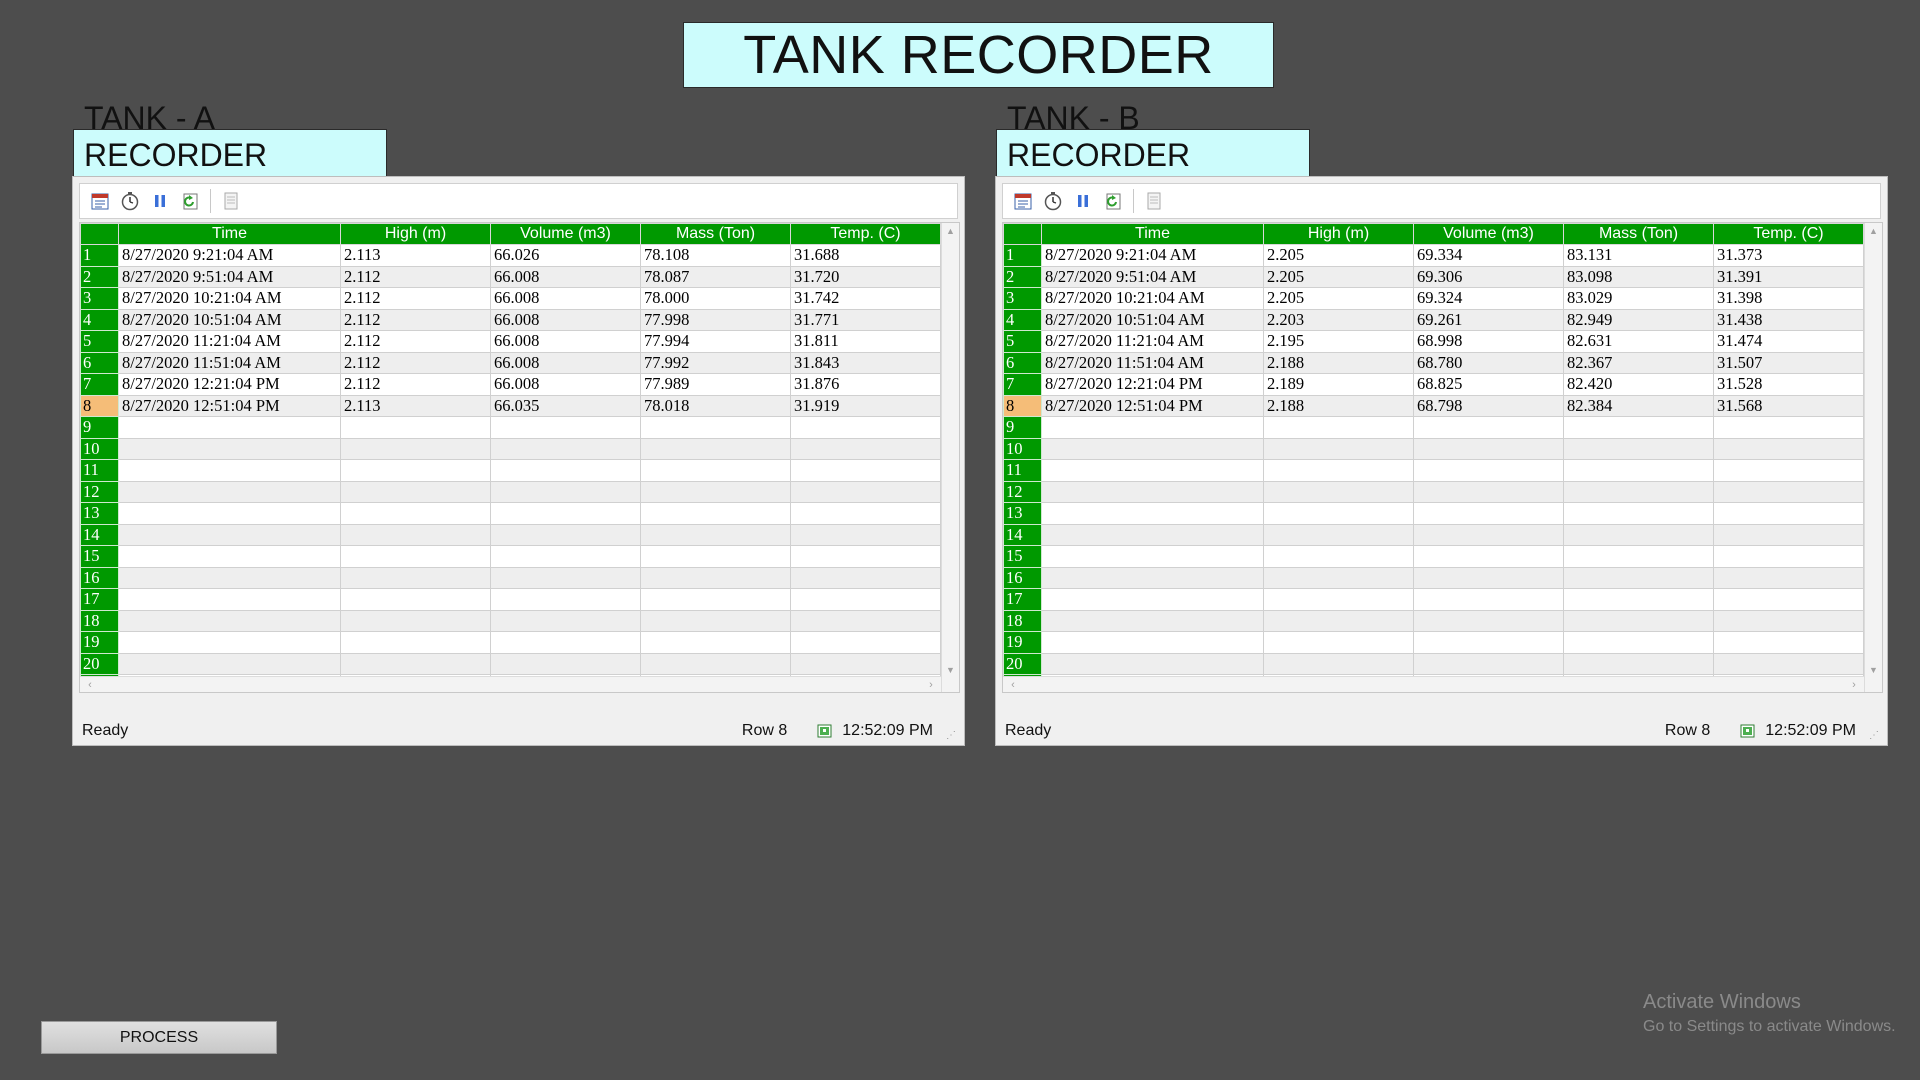 This screenshot has width=1920, height=1080. Describe the element at coordinates (865, 298) in the screenshot. I see `cell-temp: 31.742` at that location.